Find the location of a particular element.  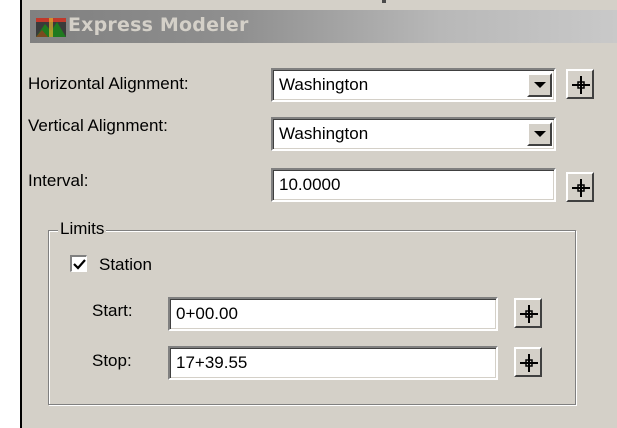

station-checkbox is located at coordinates (78, 263).